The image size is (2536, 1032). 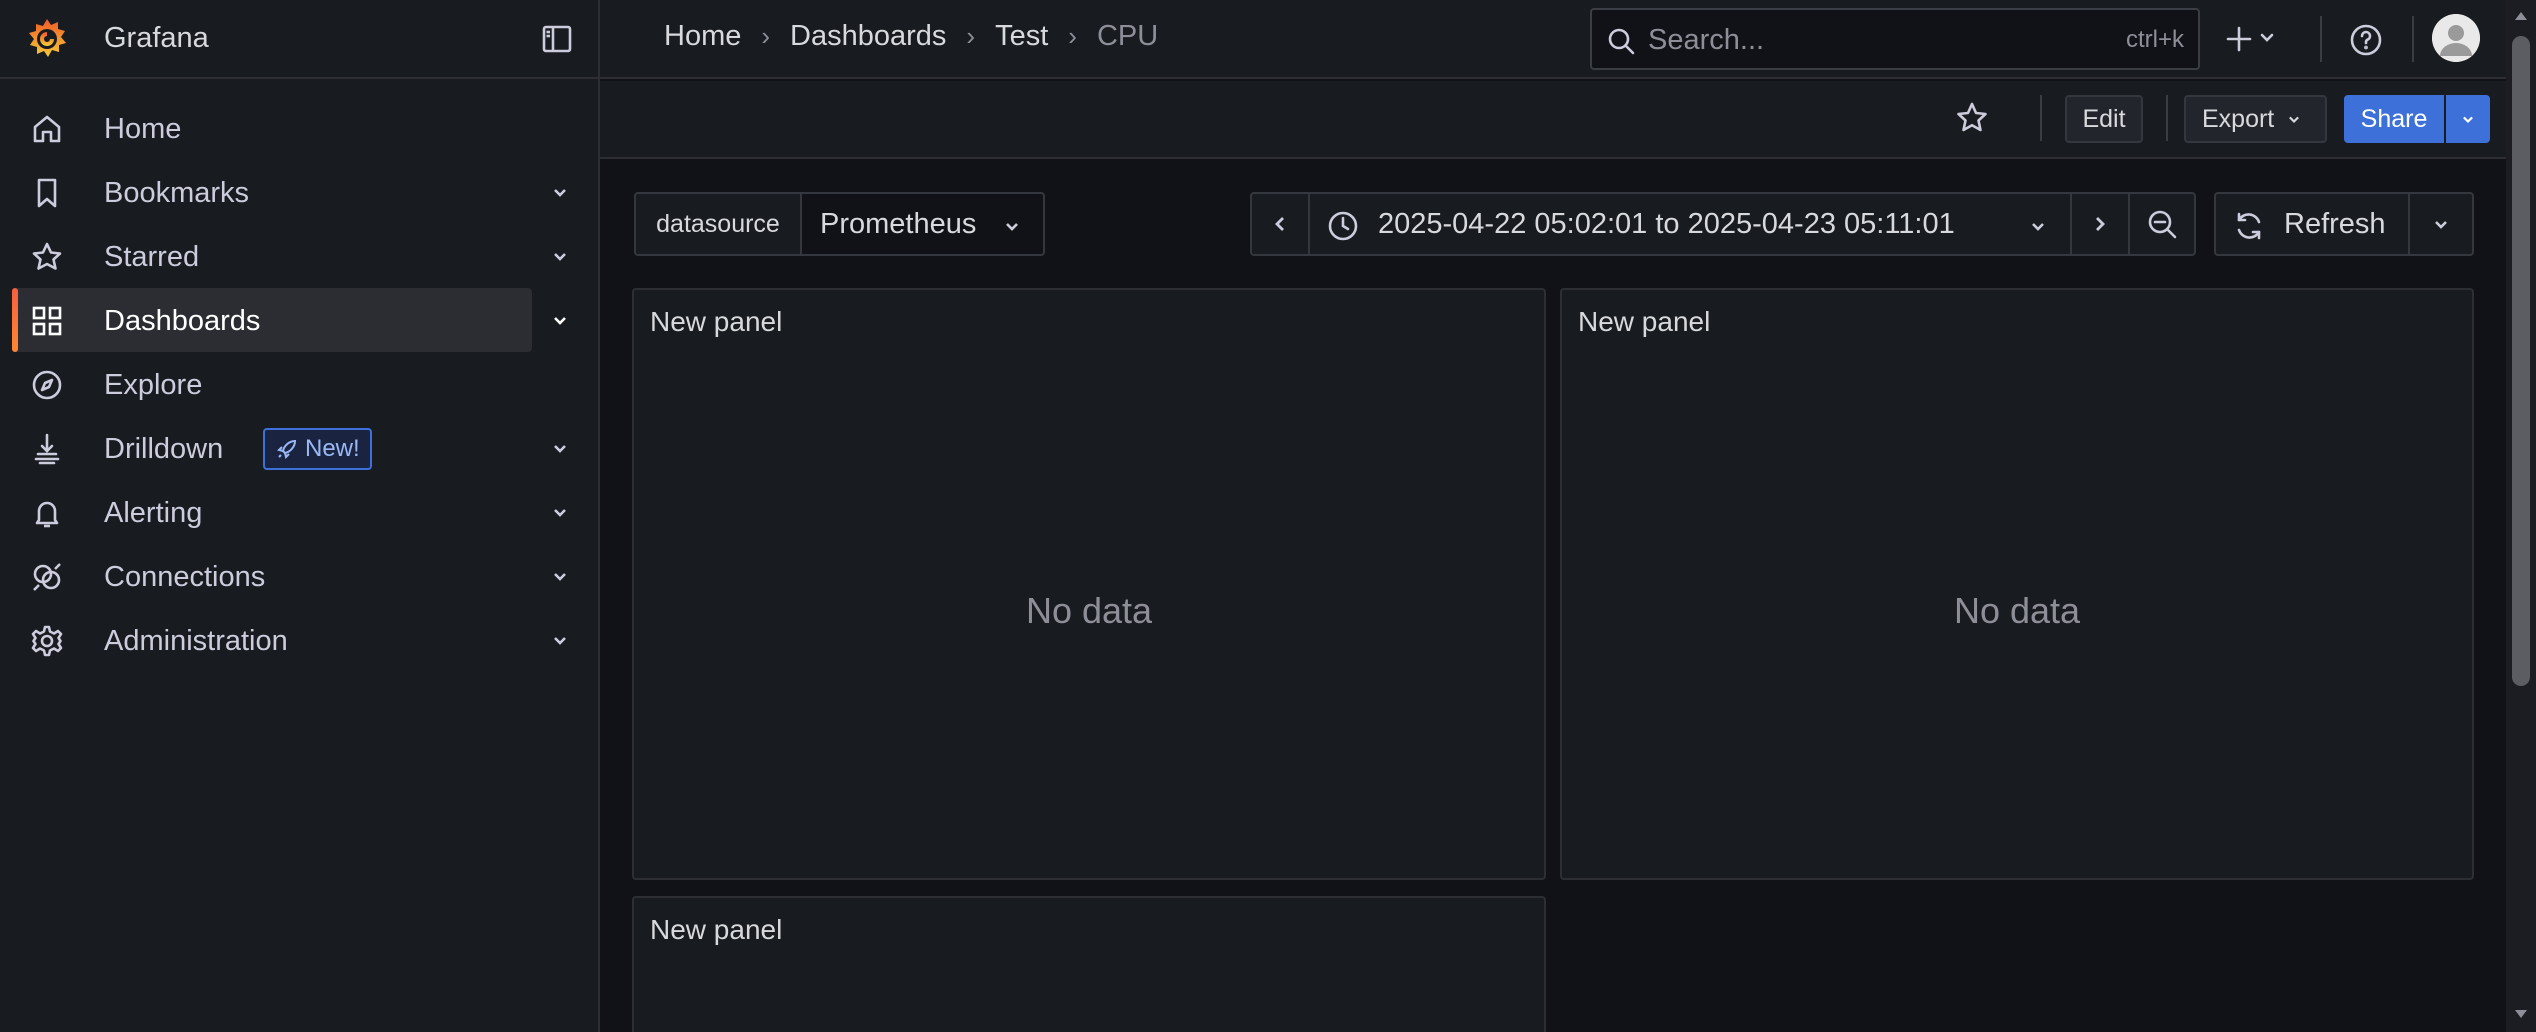 I want to click on zoom-out-button, so click(x=2162, y=224).